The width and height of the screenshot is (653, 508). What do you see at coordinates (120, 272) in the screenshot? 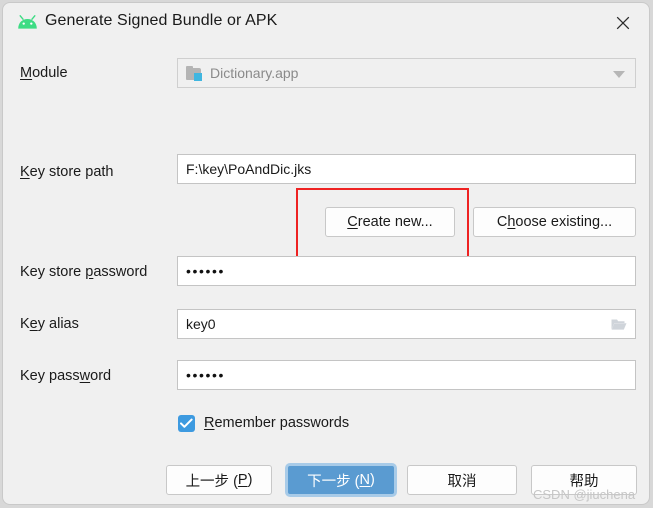
I see `key-store-password-label-b: assword` at bounding box center [120, 272].